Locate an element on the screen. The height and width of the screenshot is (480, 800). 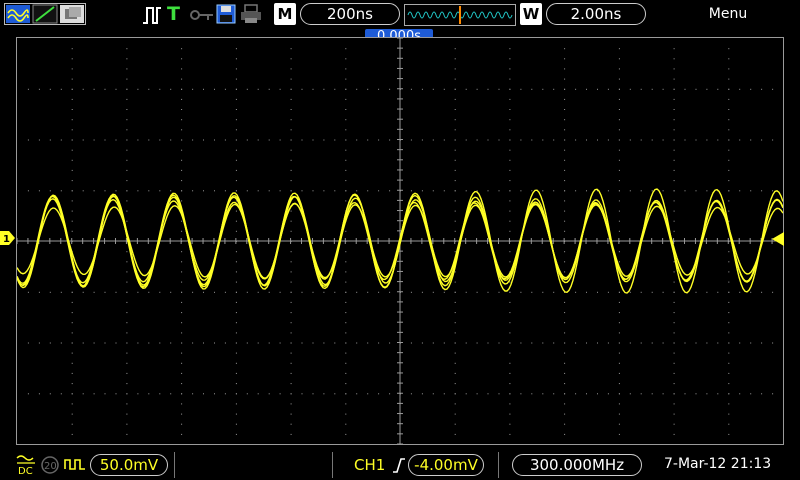
trigger-level-display: -4.00mV is located at coordinates (446, 465).